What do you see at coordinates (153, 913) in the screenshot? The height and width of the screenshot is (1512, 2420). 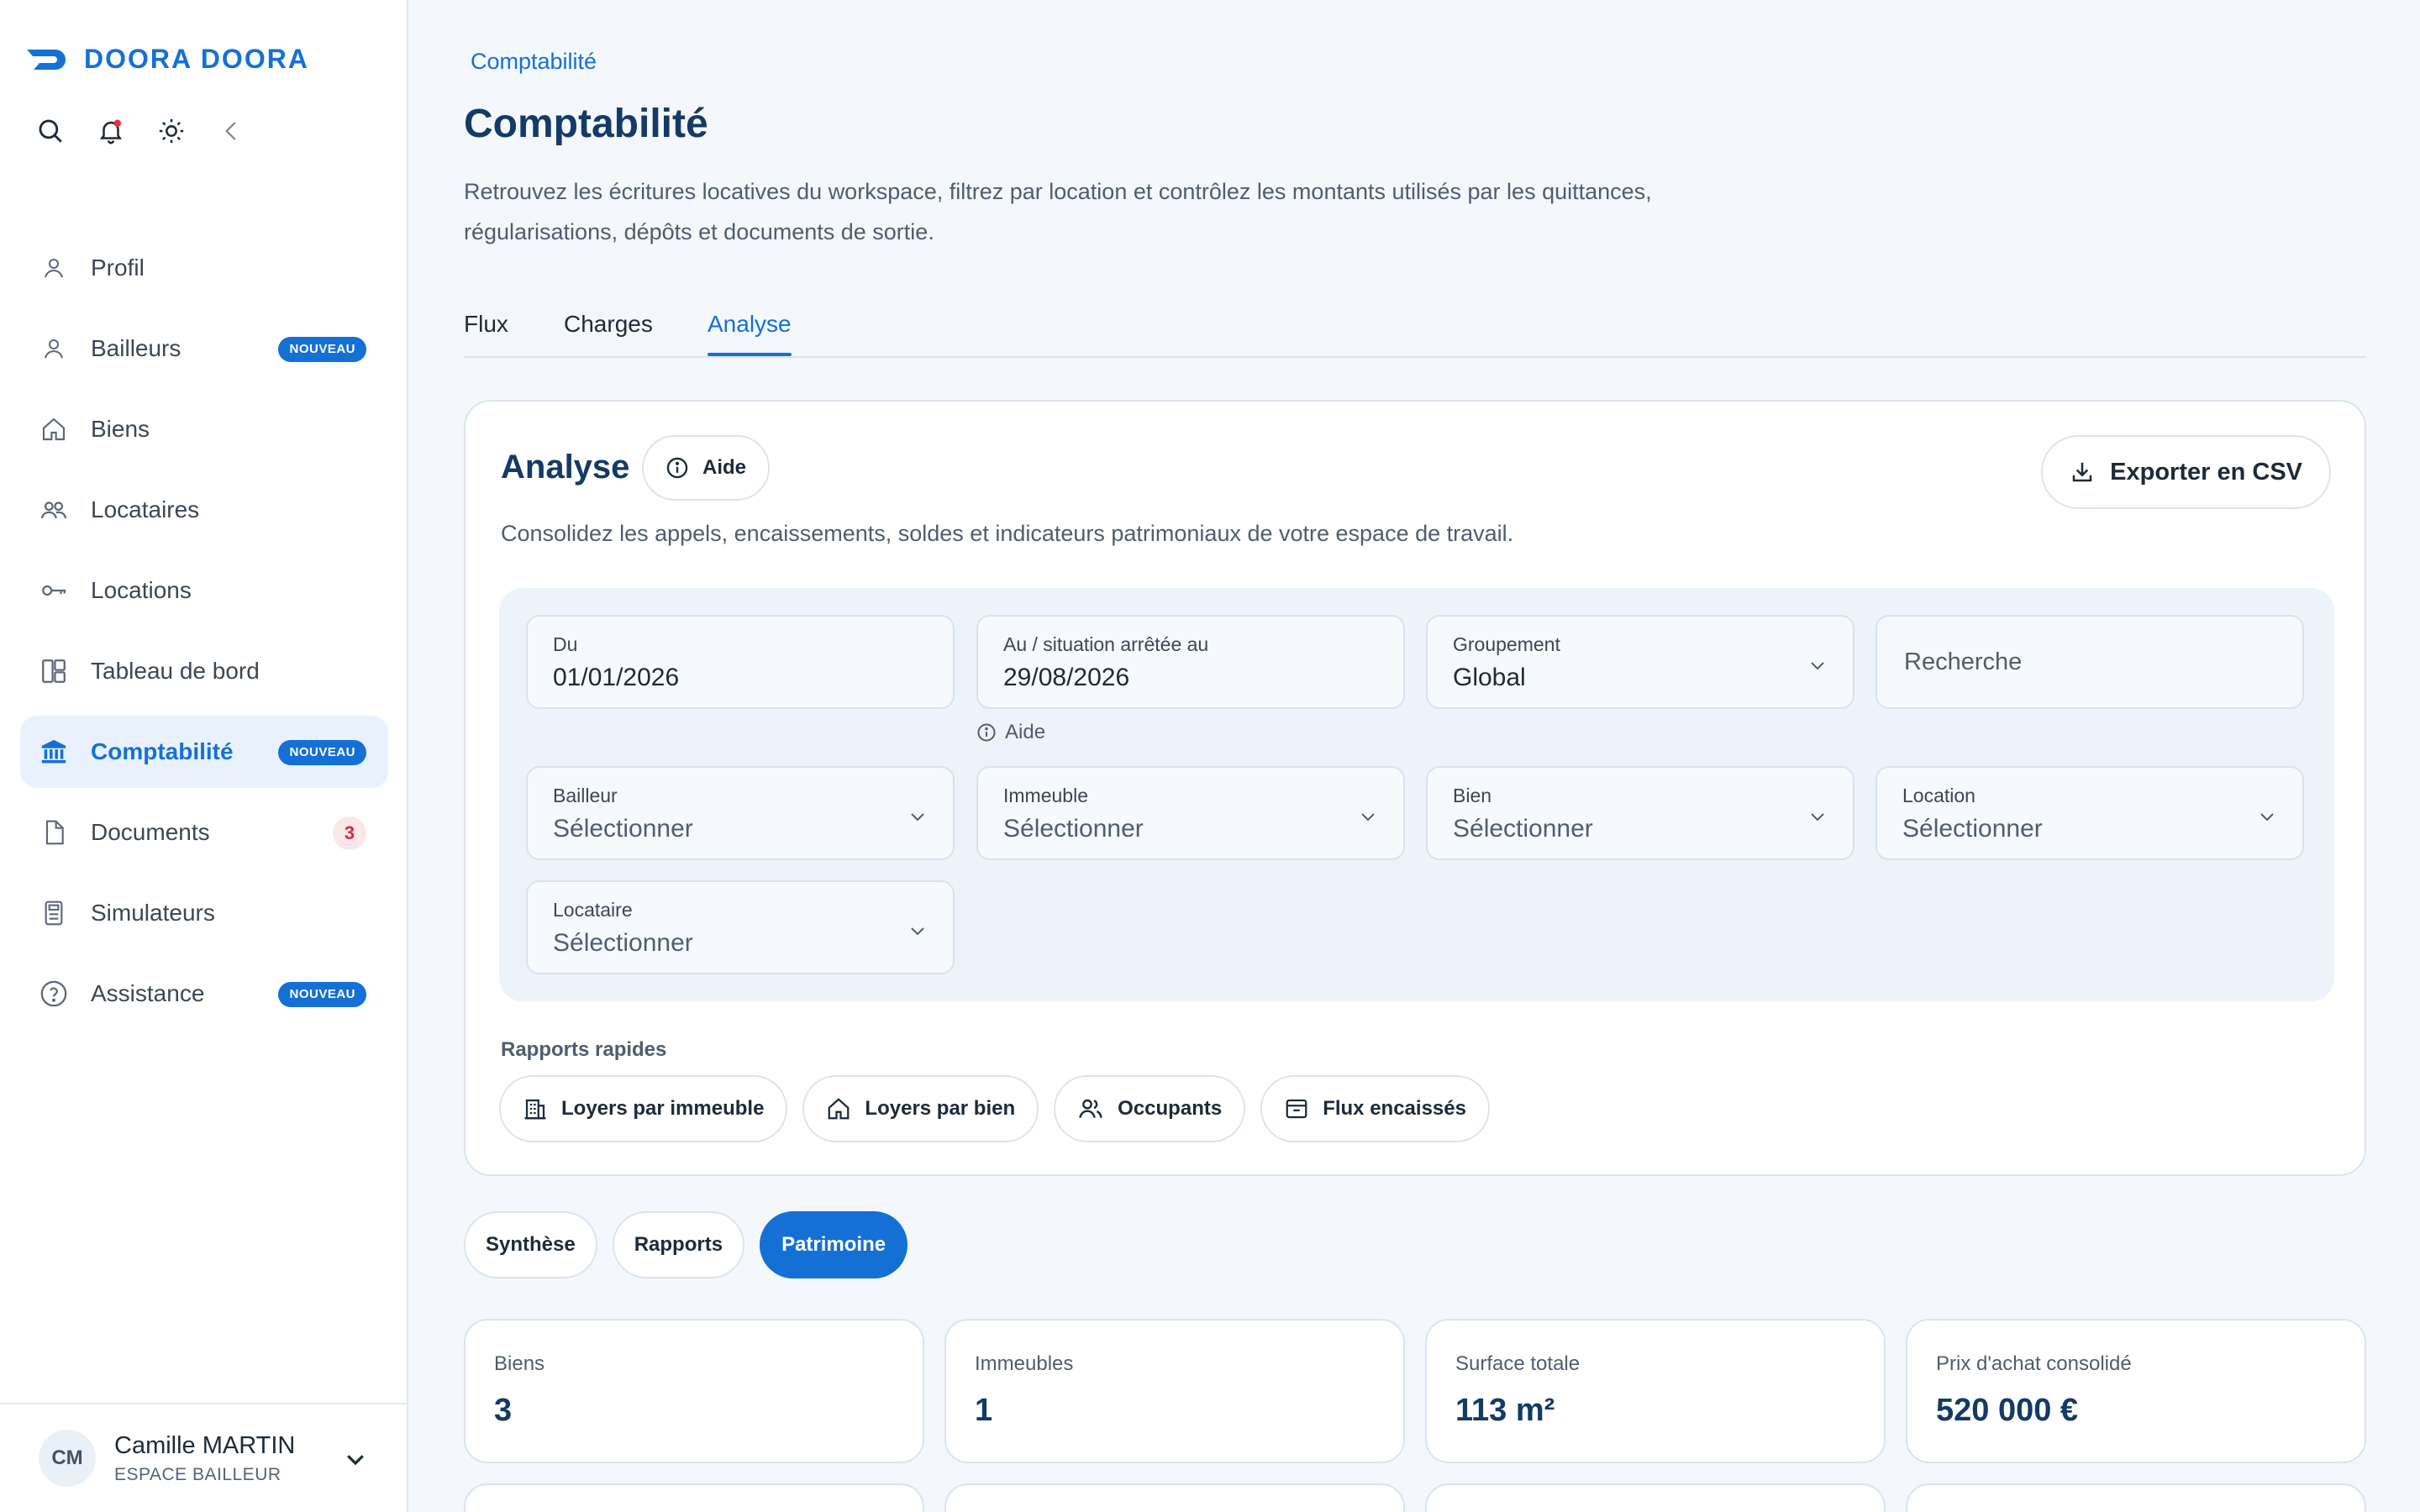 I see `sidebar-item-label: Simulateurs` at bounding box center [153, 913].